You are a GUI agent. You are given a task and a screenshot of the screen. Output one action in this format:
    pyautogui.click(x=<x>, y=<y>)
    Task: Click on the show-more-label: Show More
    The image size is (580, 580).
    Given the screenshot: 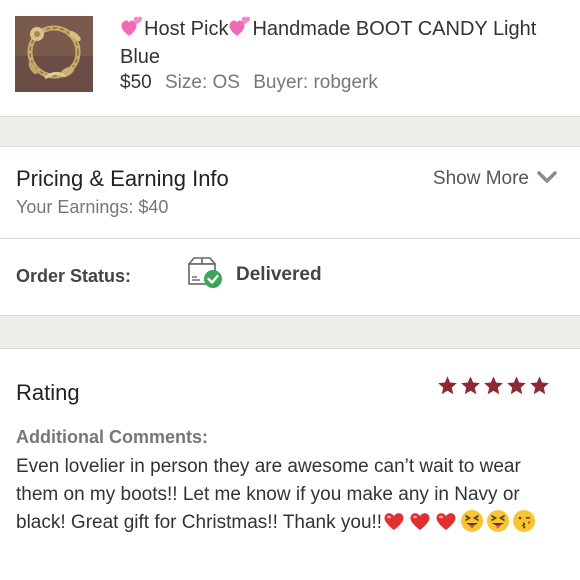 What is the action you would take?
    pyautogui.click(x=480, y=178)
    